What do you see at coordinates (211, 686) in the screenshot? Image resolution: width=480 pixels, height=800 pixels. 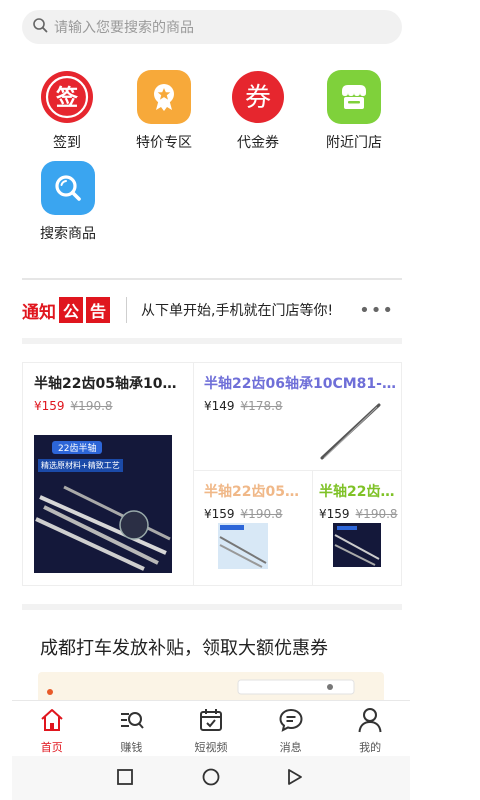 I see `promo-banner` at bounding box center [211, 686].